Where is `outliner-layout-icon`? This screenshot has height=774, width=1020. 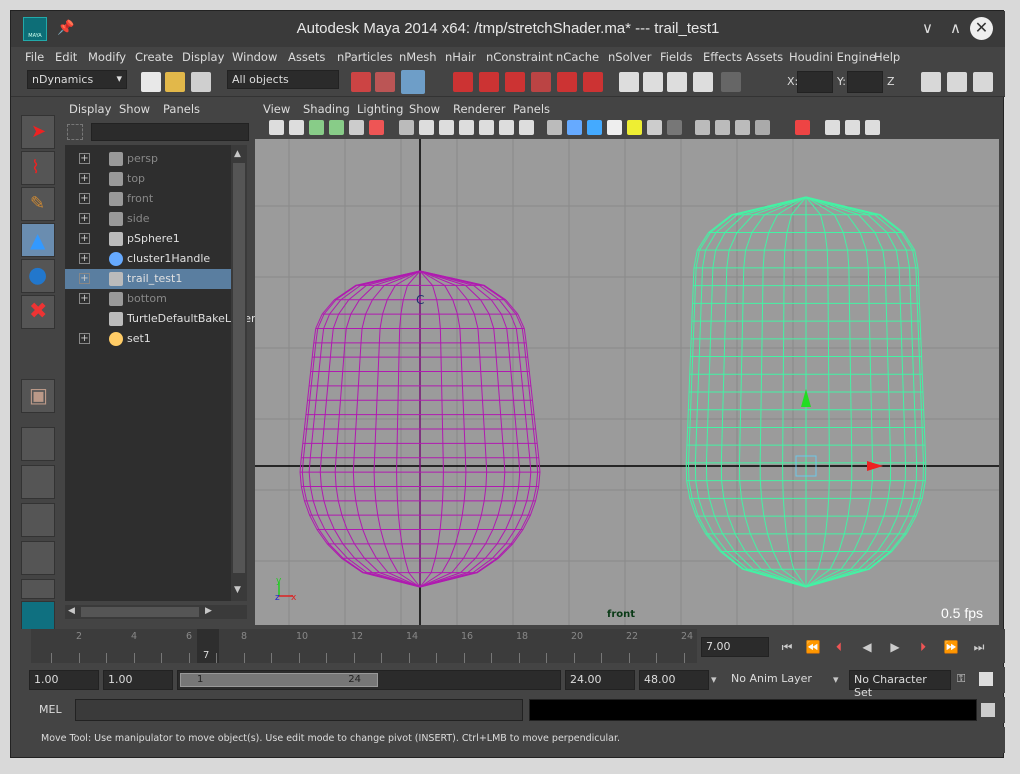 outliner-layout-icon is located at coordinates (38, 520).